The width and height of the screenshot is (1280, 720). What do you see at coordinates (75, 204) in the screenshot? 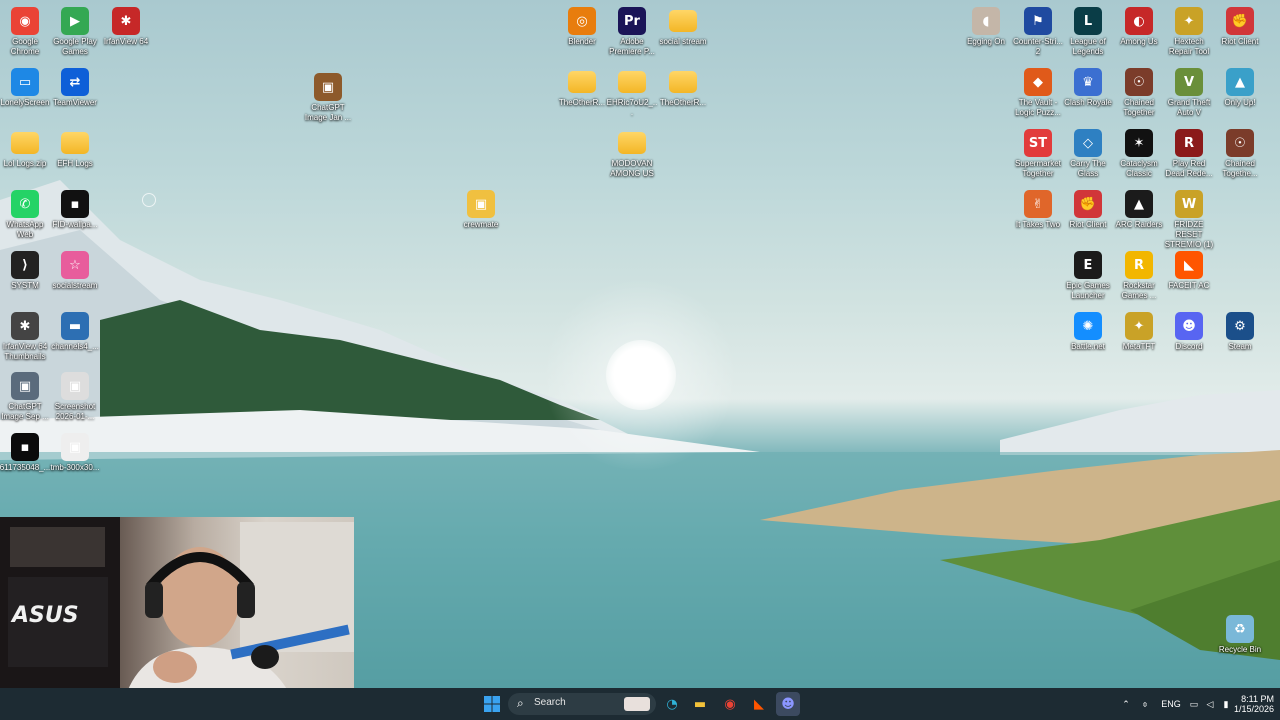
I see `fid-wallpa-icon: ▪` at bounding box center [75, 204].